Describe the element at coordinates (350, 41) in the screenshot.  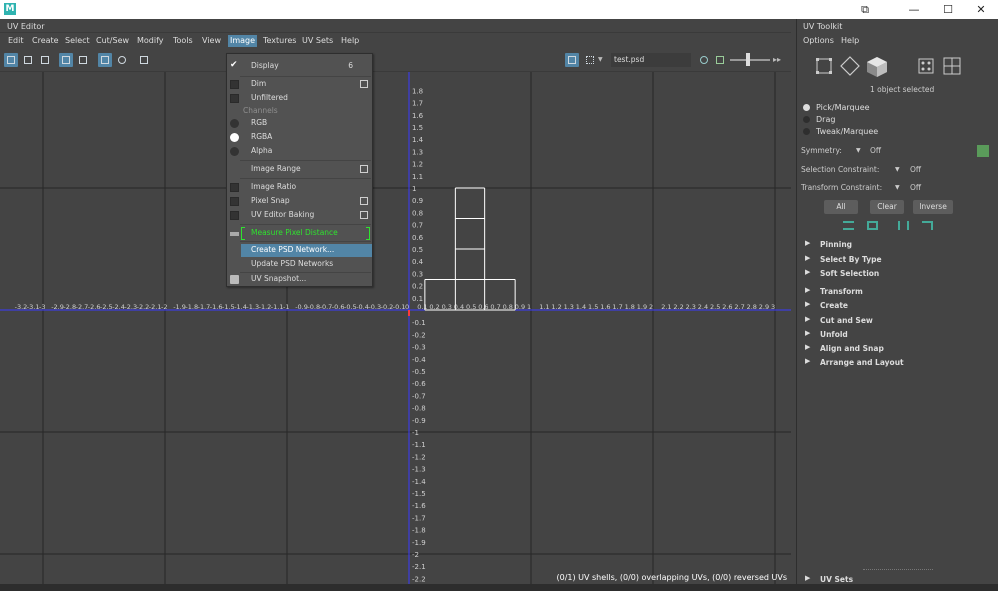
I see `menu-help: Help` at that location.